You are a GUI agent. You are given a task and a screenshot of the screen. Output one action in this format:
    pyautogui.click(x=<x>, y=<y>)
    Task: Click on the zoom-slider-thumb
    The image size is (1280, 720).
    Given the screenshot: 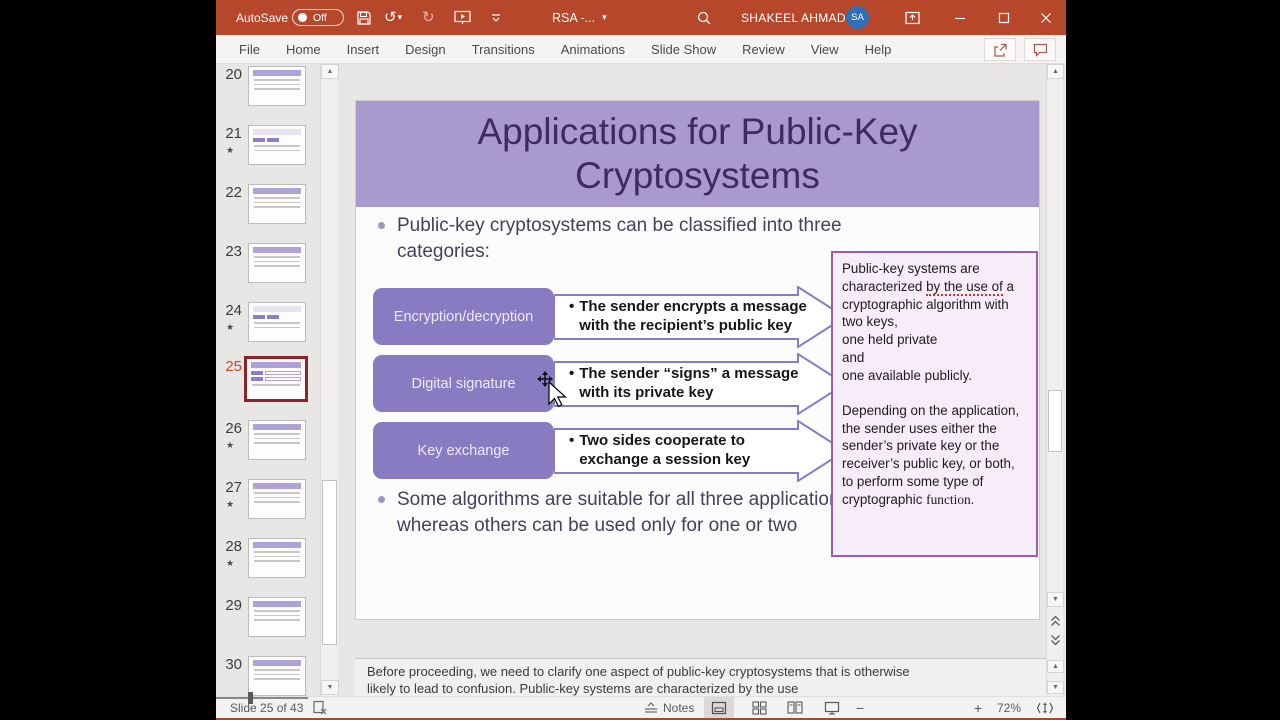 What is the action you would take?
    pyautogui.click(x=250, y=698)
    